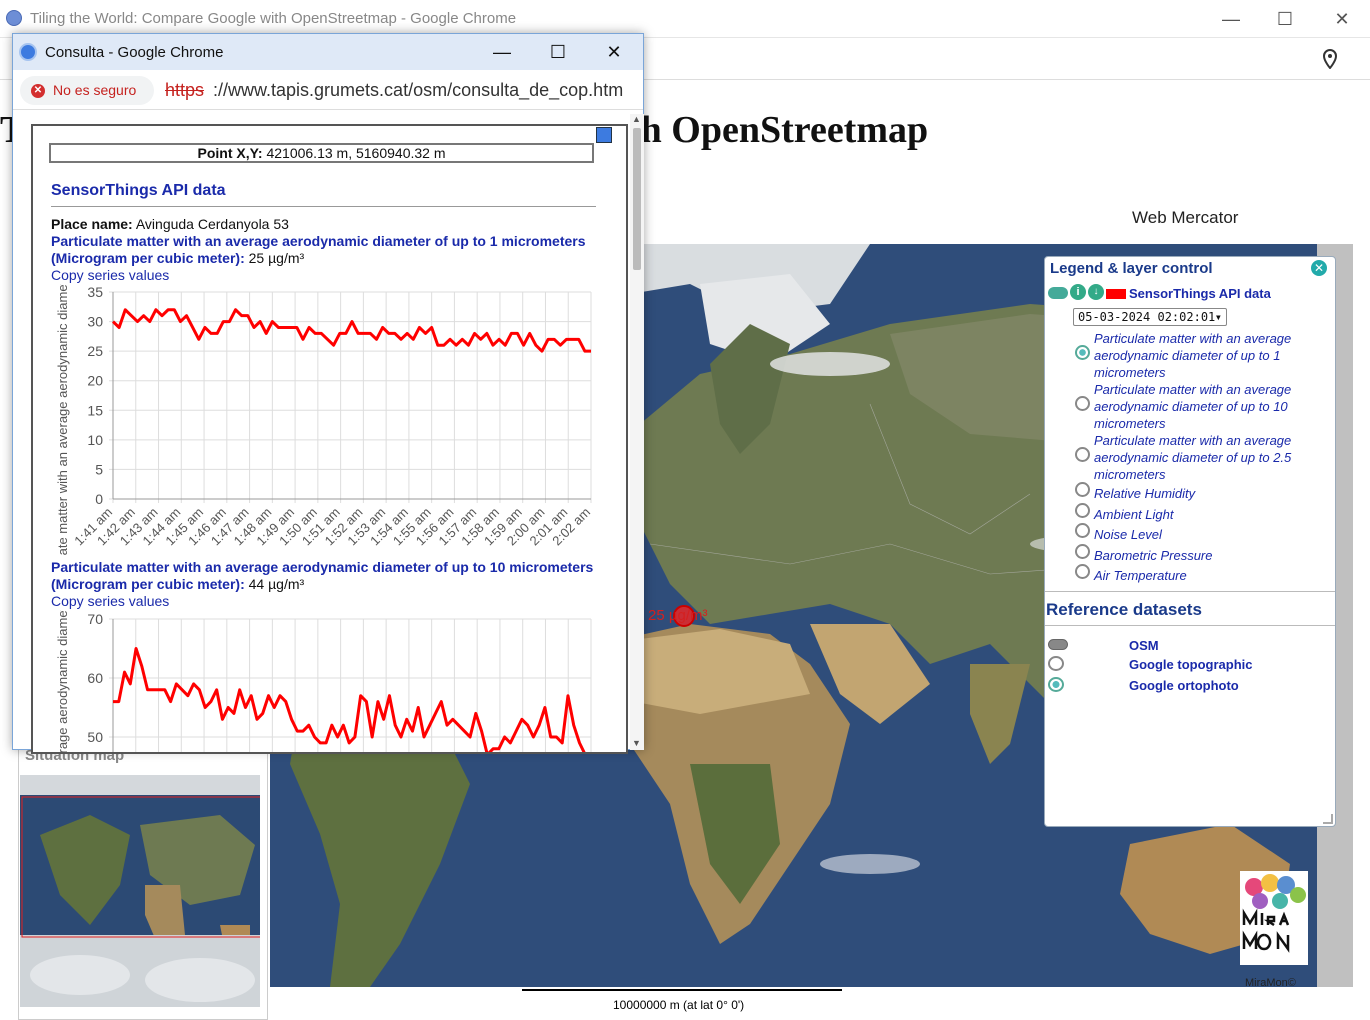 The image size is (1370, 1020). What do you see at coordinates (1096, 292) in the screenshot?
I see `download-icon: ↓` at bounding box center [1096, 292].